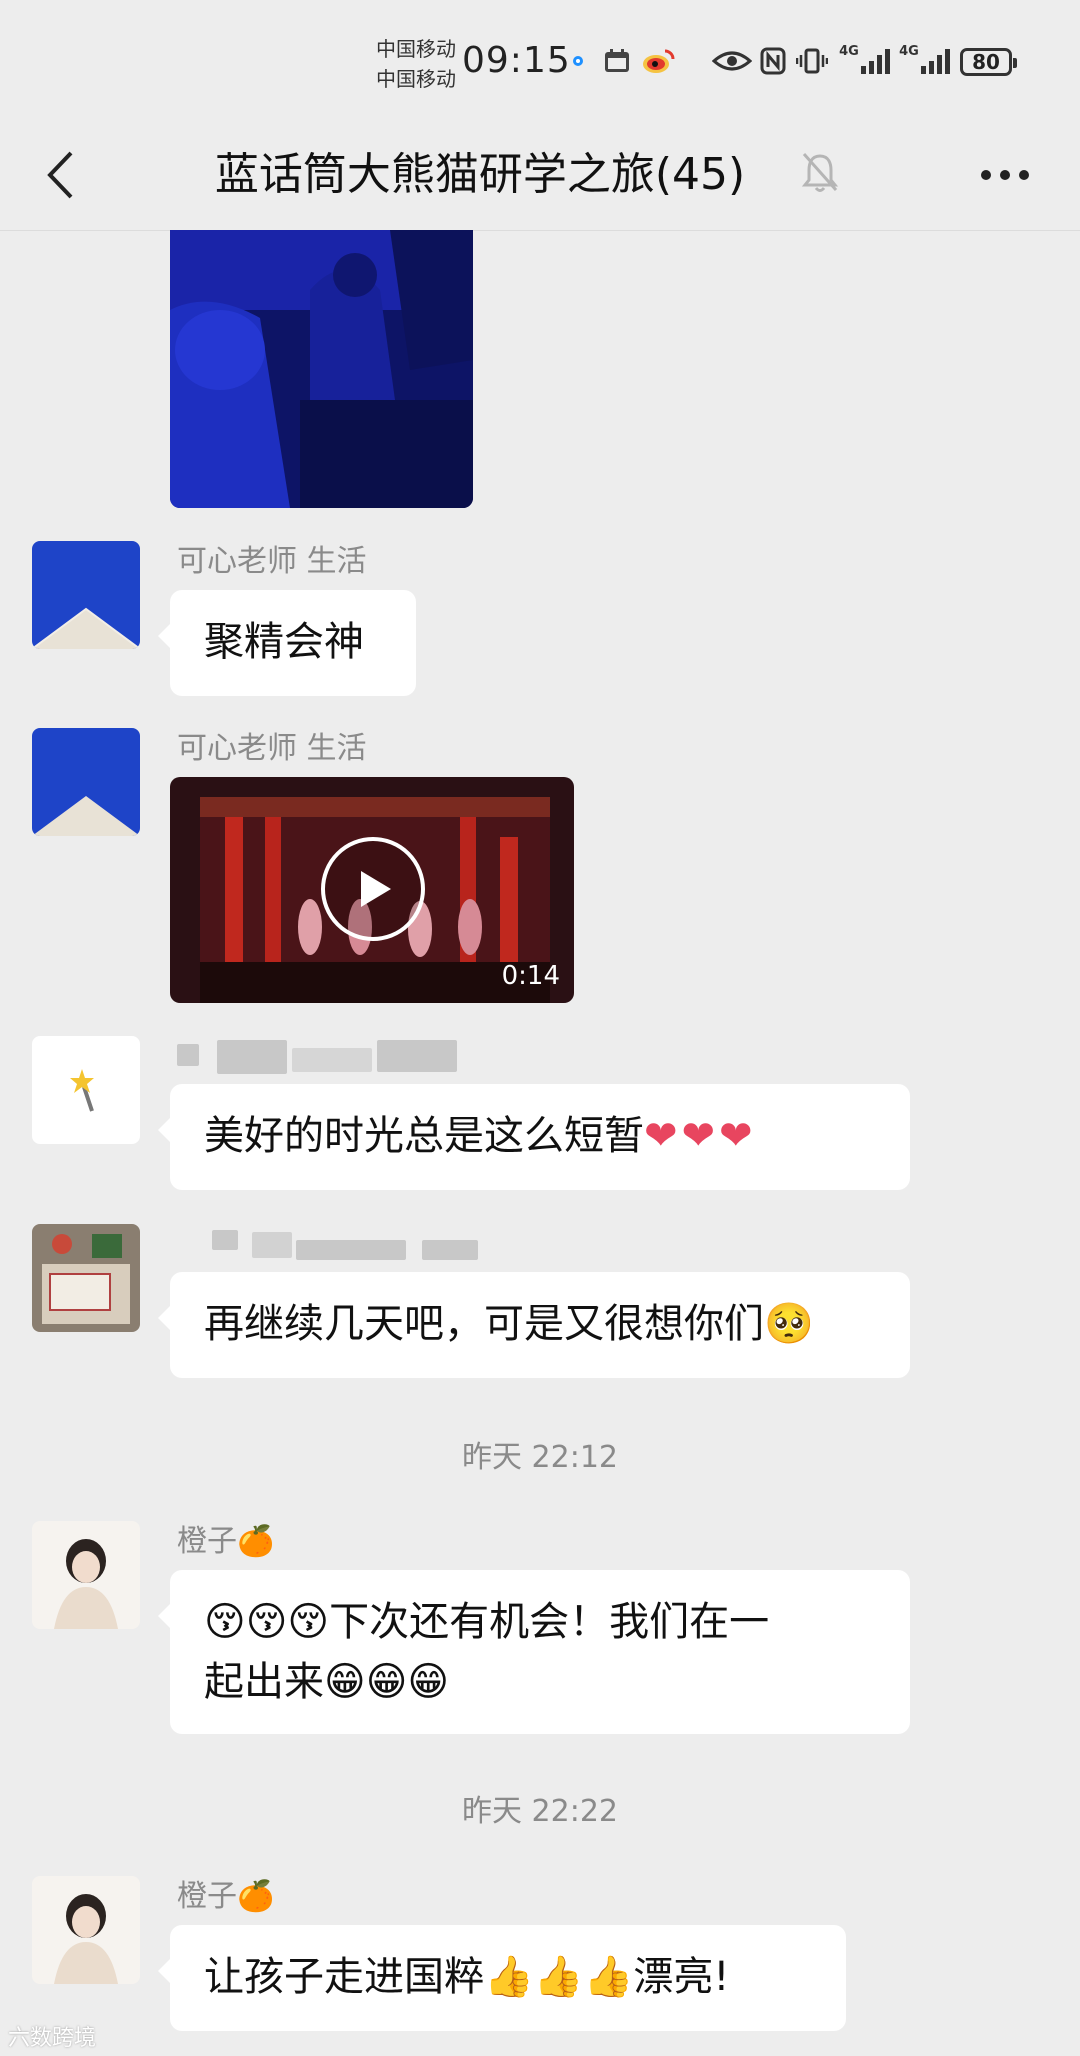  Describe the element at coordinates (909, 51) in the screenshot. I see `network-2-label: 4G` at that location.